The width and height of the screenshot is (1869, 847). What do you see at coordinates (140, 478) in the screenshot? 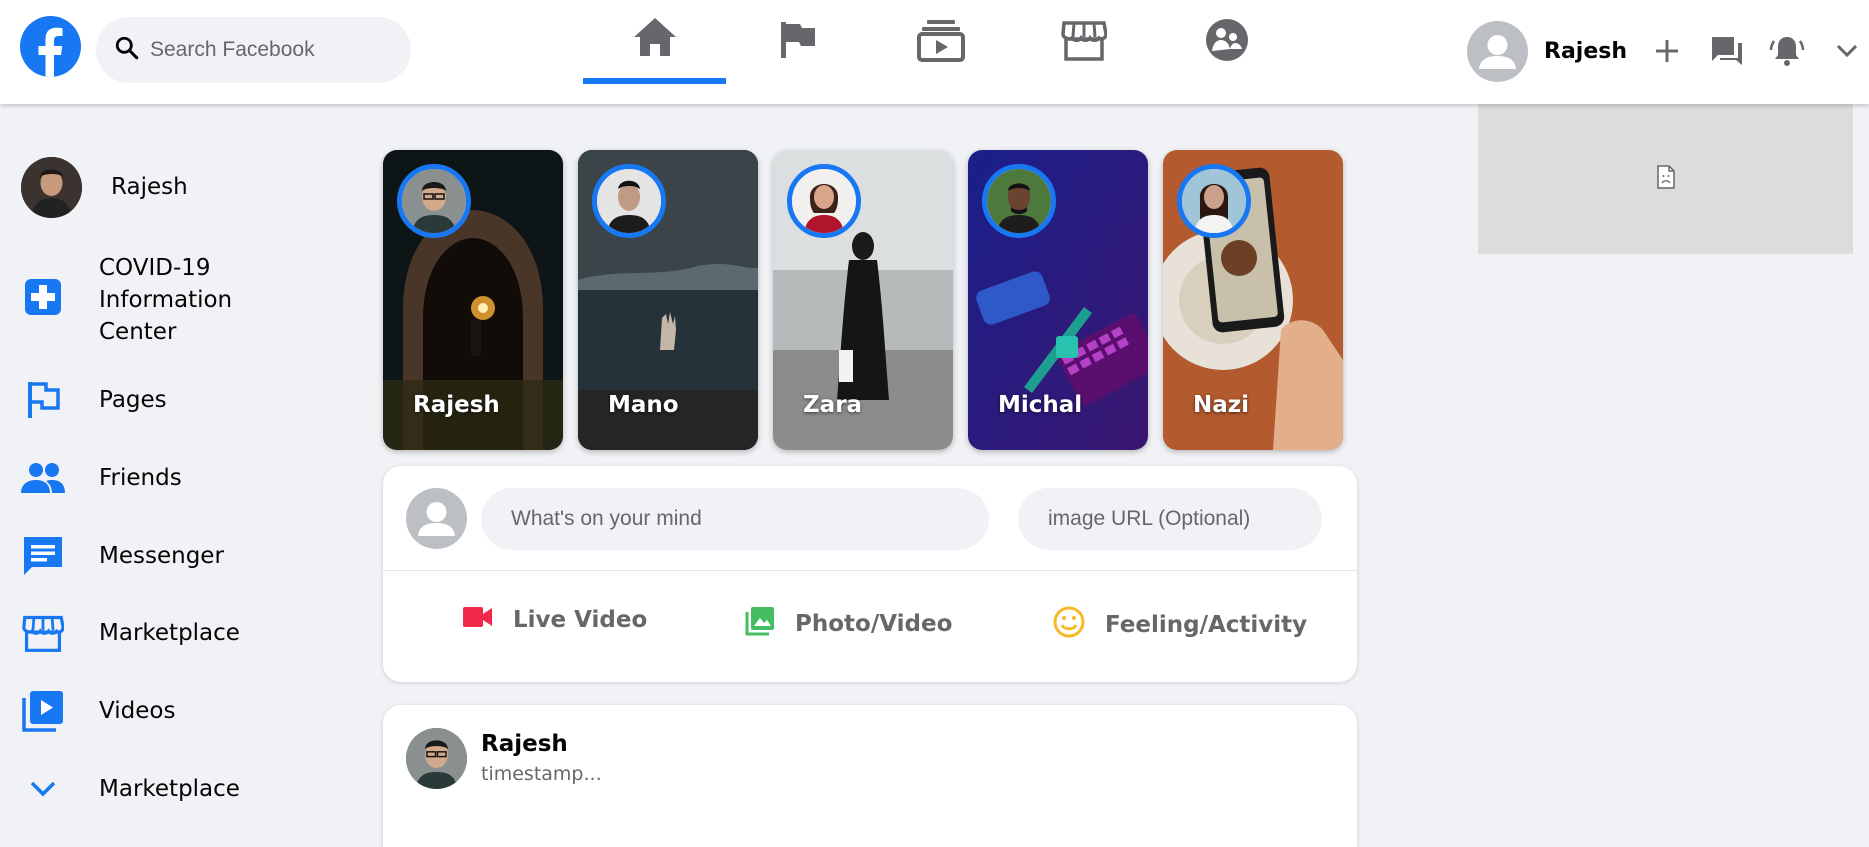
I see `sidebar-item-label: Friends` at bounding box center [140, 478].